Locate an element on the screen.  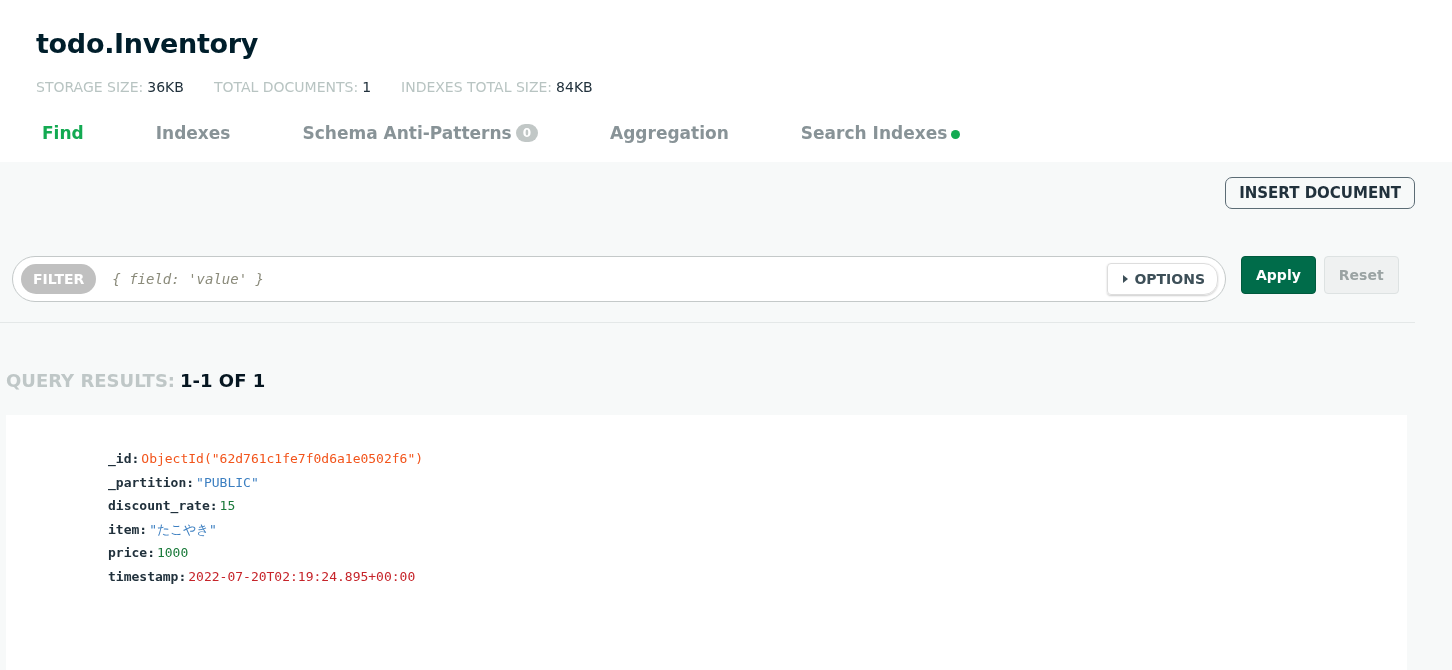
tab: Find is located at coordinates (63, 133).